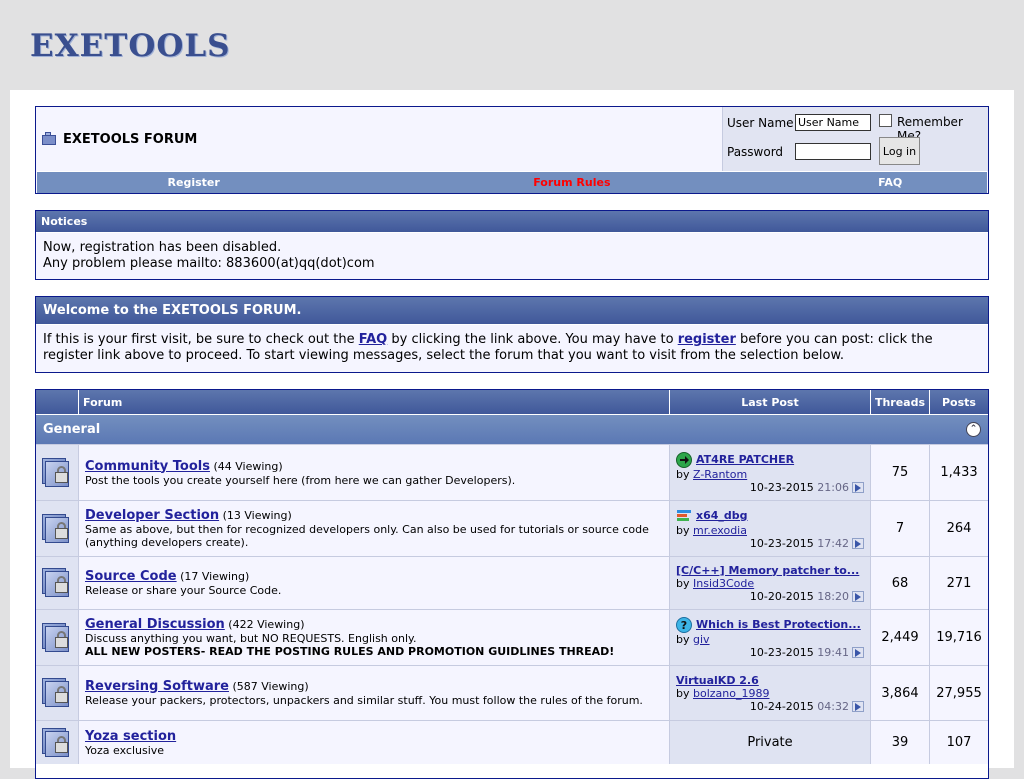 This screenshot has height=779, width=1024. I want to click on post-count: 1,433, so click(959, 472).